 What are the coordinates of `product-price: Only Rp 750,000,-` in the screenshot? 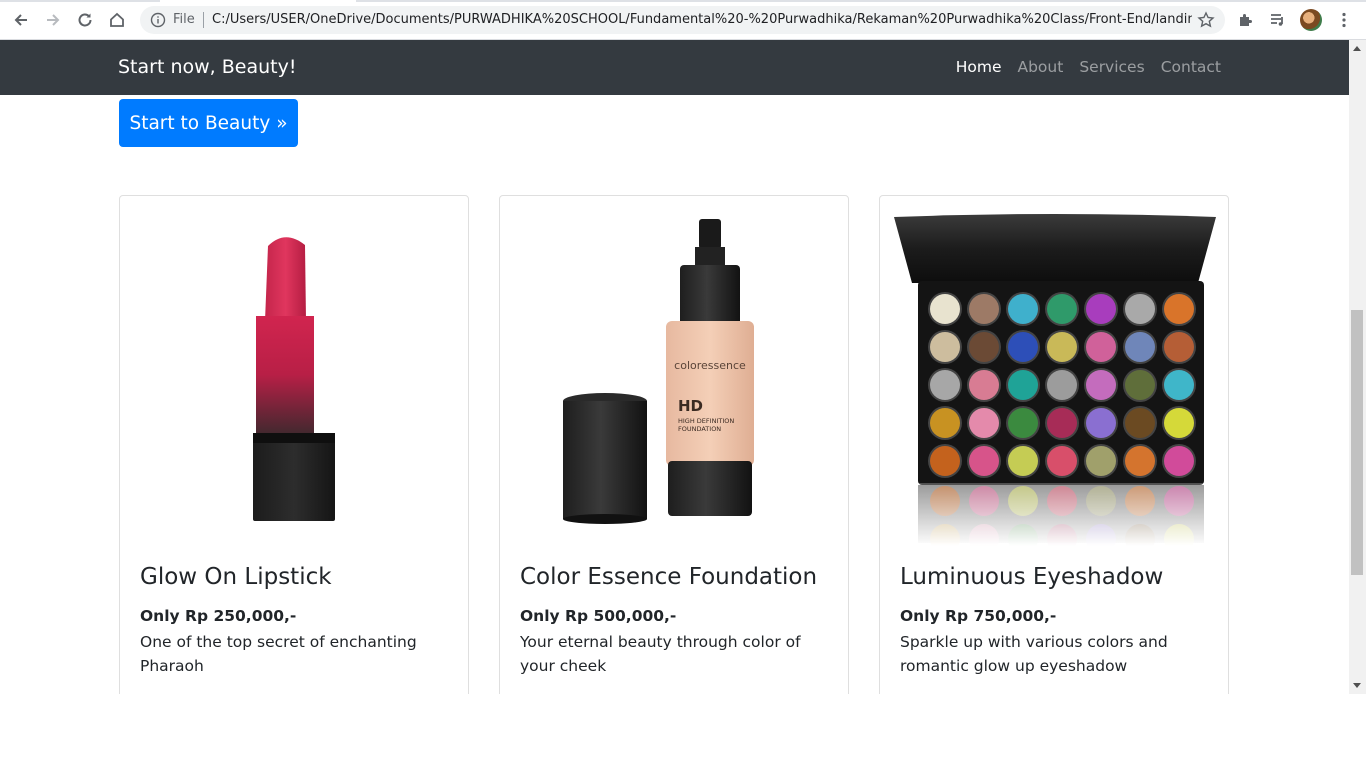 It's located at (978, 616).